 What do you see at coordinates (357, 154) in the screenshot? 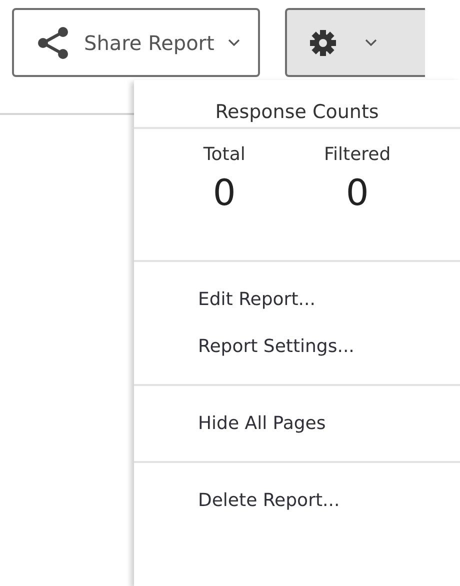
I see `count-label: Filtered` at bounding box center [357, 154].